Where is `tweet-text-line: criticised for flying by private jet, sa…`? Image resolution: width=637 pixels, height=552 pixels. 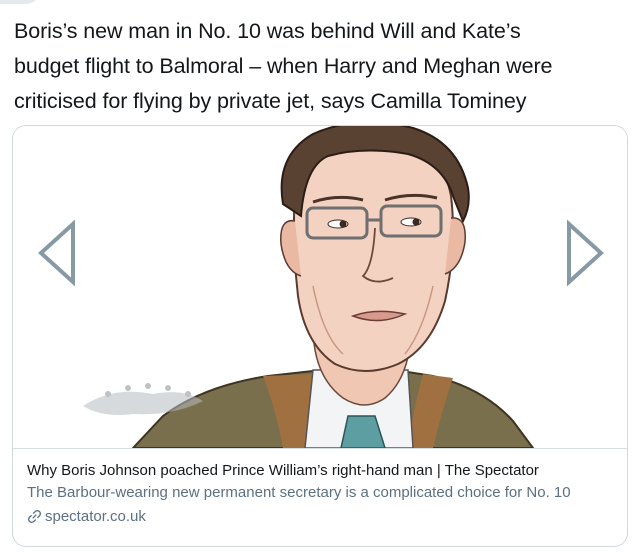 tweet-text-line: criticised for flying by private jet, sa… is located at coordinates (270, 101).